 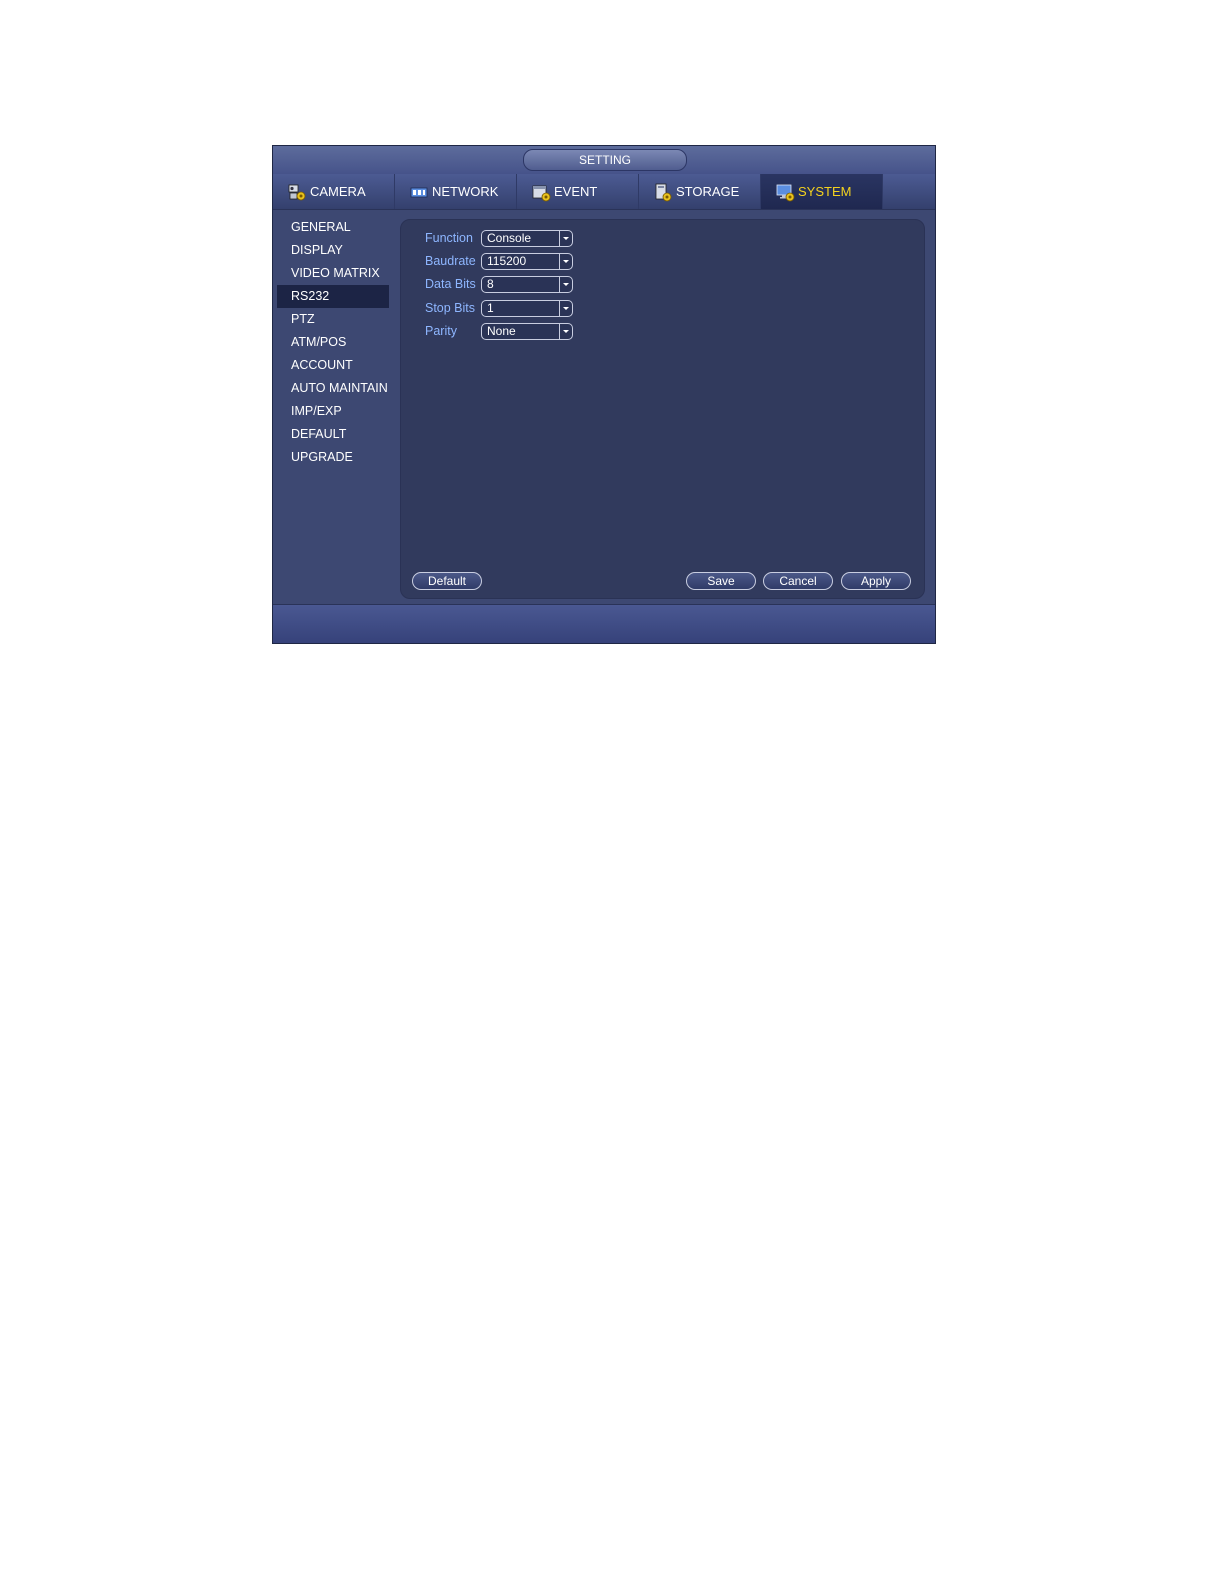 What do you see at coordinates (333, 273) in the screenshot?
I see `sidebar-item-video-matrix: VIDEO MATRIX` at bounding box center [333, 273].